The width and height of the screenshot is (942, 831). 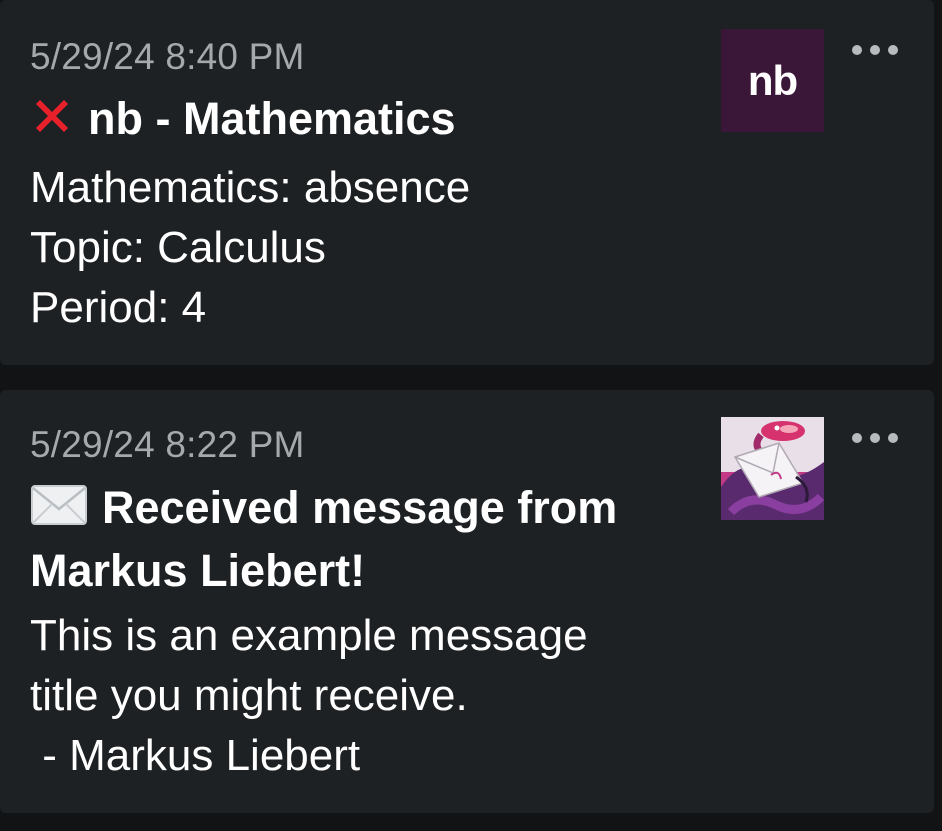 I want to click on notification-title: Received message from, so click(x=323, y=508).